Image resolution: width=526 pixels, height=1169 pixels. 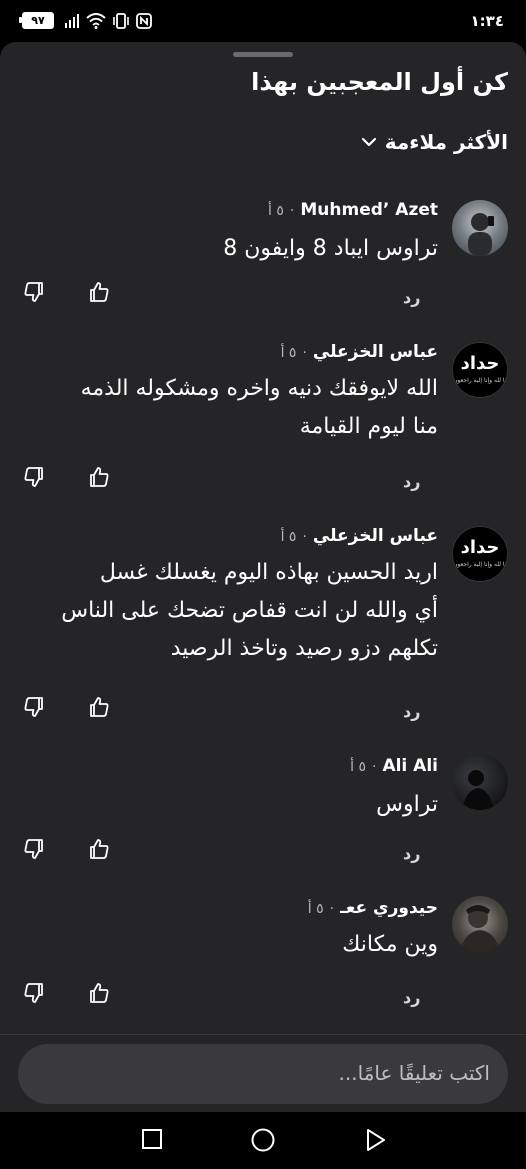 What do you see at coordinates (376, 1140) in the screenshot?
I see `back-icon` at bounding box center [376, 1140].